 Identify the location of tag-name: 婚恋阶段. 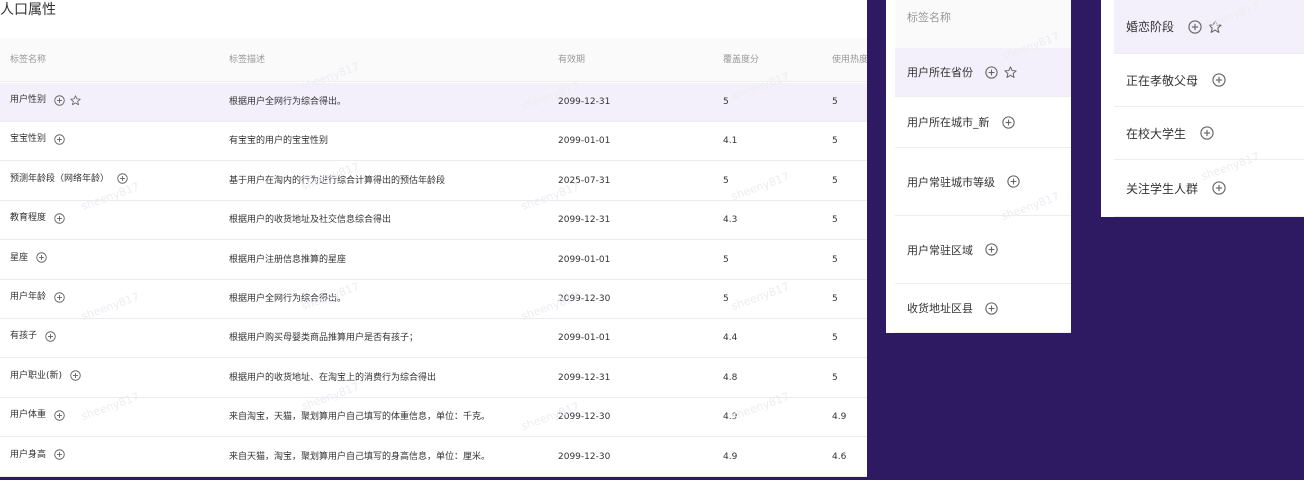
(1150, 27).